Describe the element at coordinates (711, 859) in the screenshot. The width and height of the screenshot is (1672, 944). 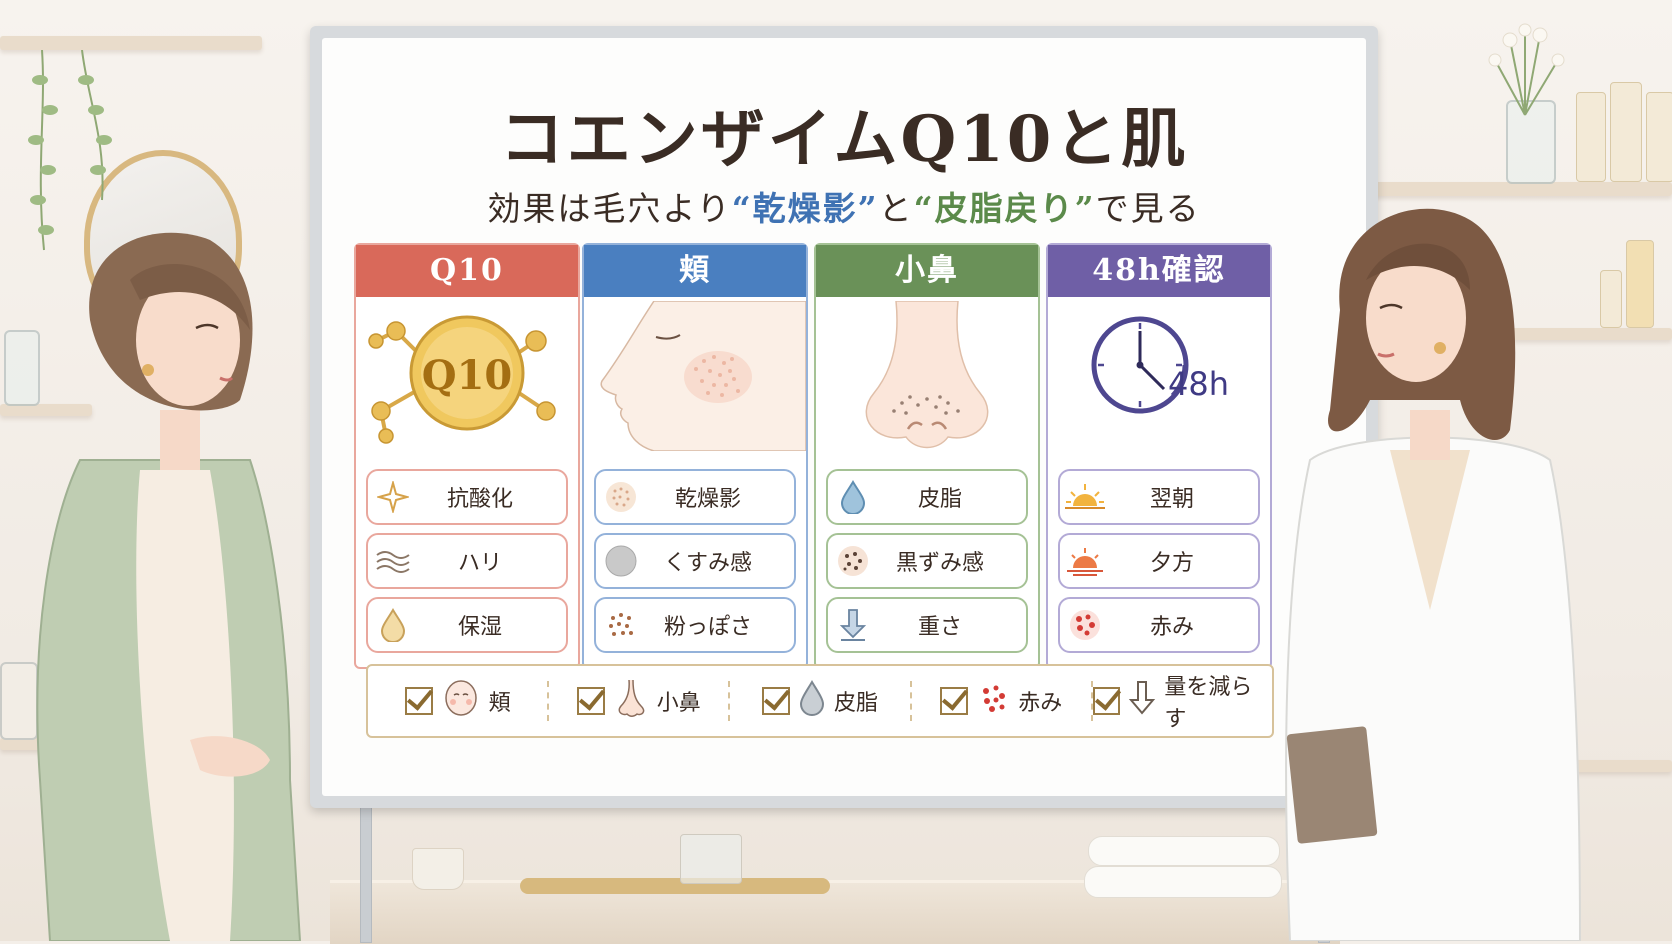
I see `glass-jar` at that location.